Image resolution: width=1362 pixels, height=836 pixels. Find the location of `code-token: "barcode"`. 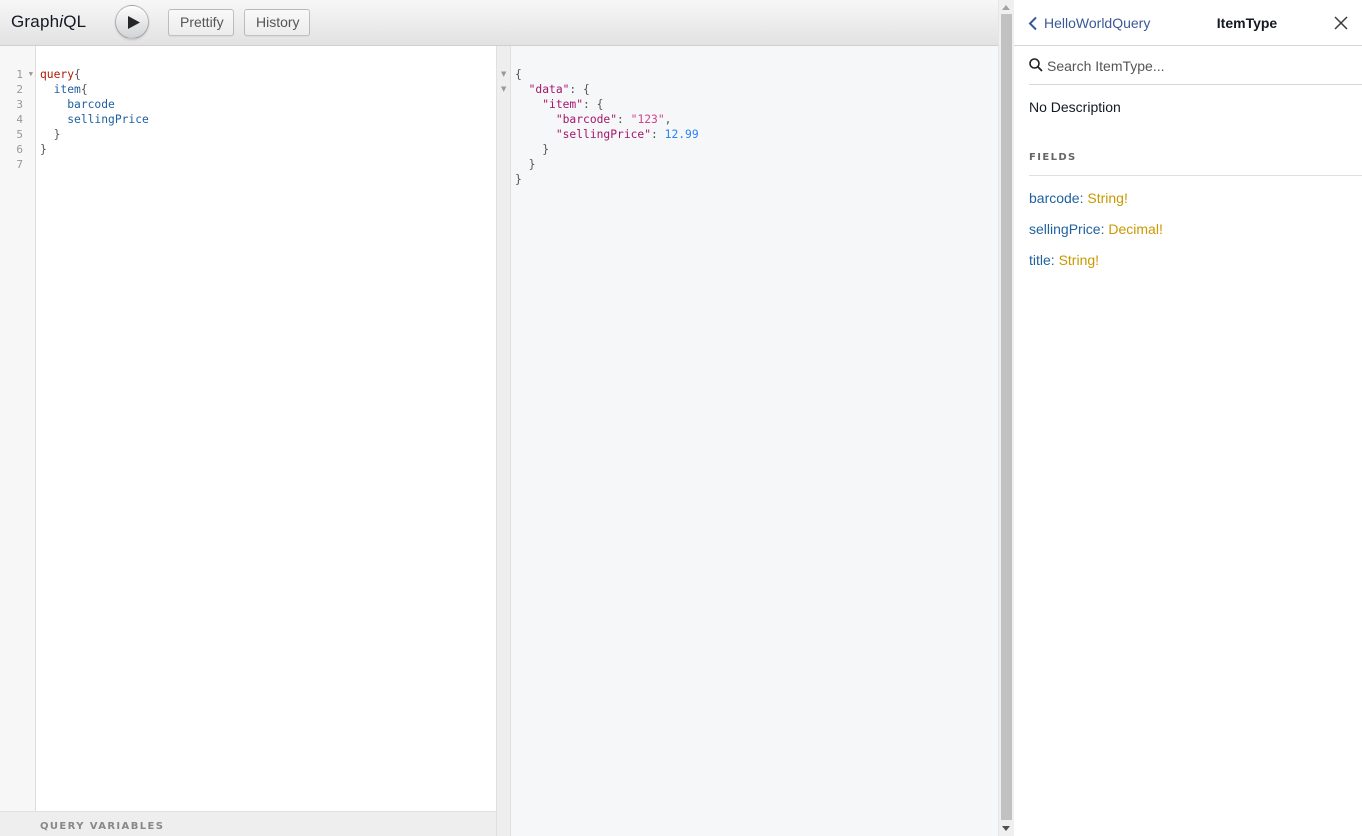

code-token: "barcode" is located at coordinates (586, 119).